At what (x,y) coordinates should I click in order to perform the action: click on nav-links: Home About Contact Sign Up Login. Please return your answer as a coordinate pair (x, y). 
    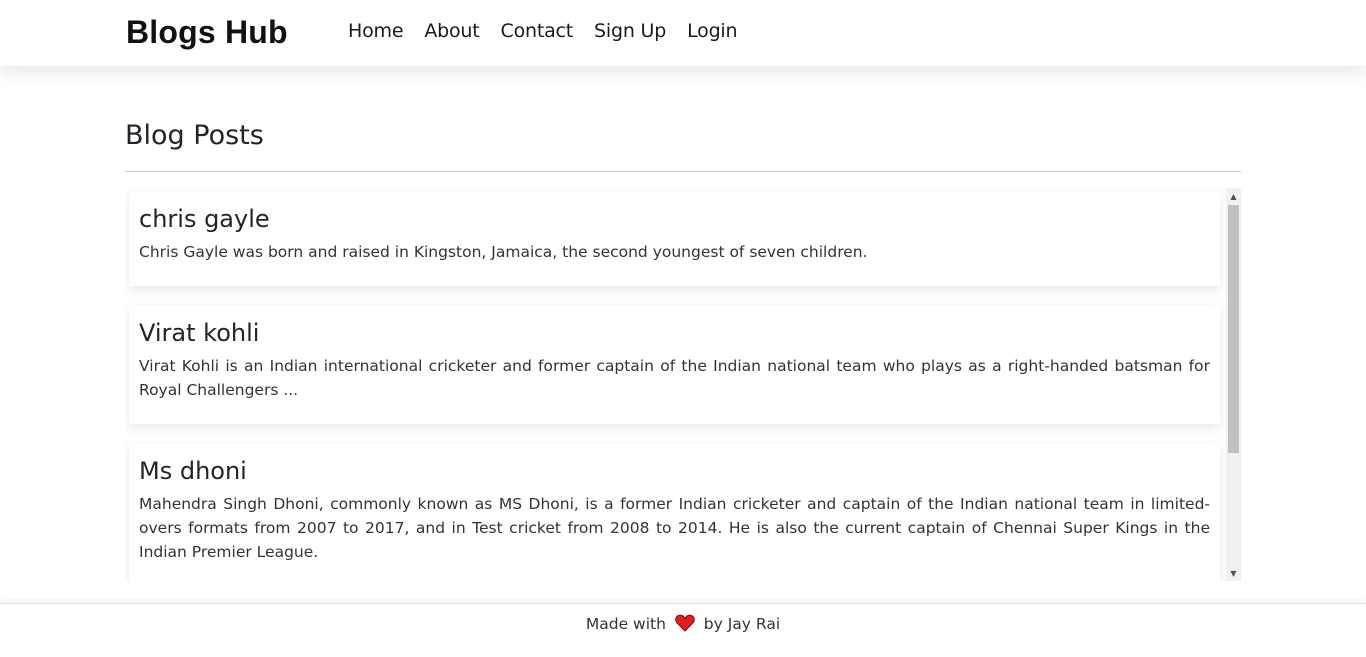
    Looking at the image, I should click on (543, 31).